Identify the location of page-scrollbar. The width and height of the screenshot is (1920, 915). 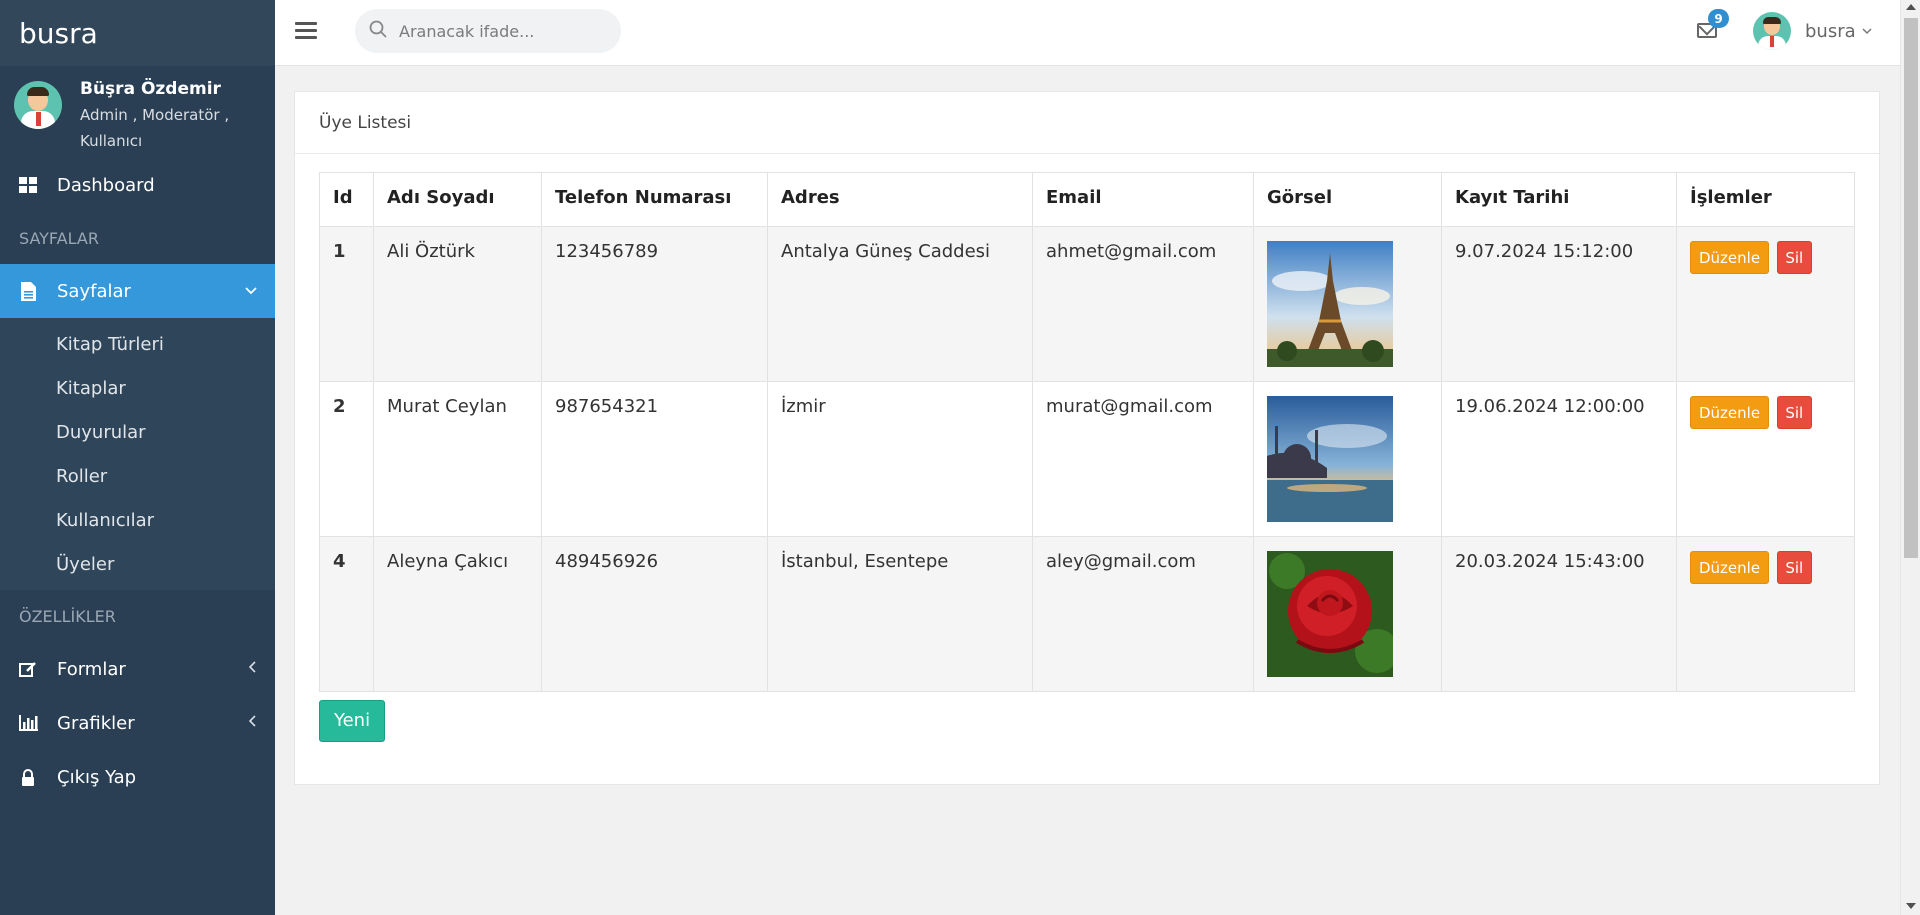
(1910, 457).